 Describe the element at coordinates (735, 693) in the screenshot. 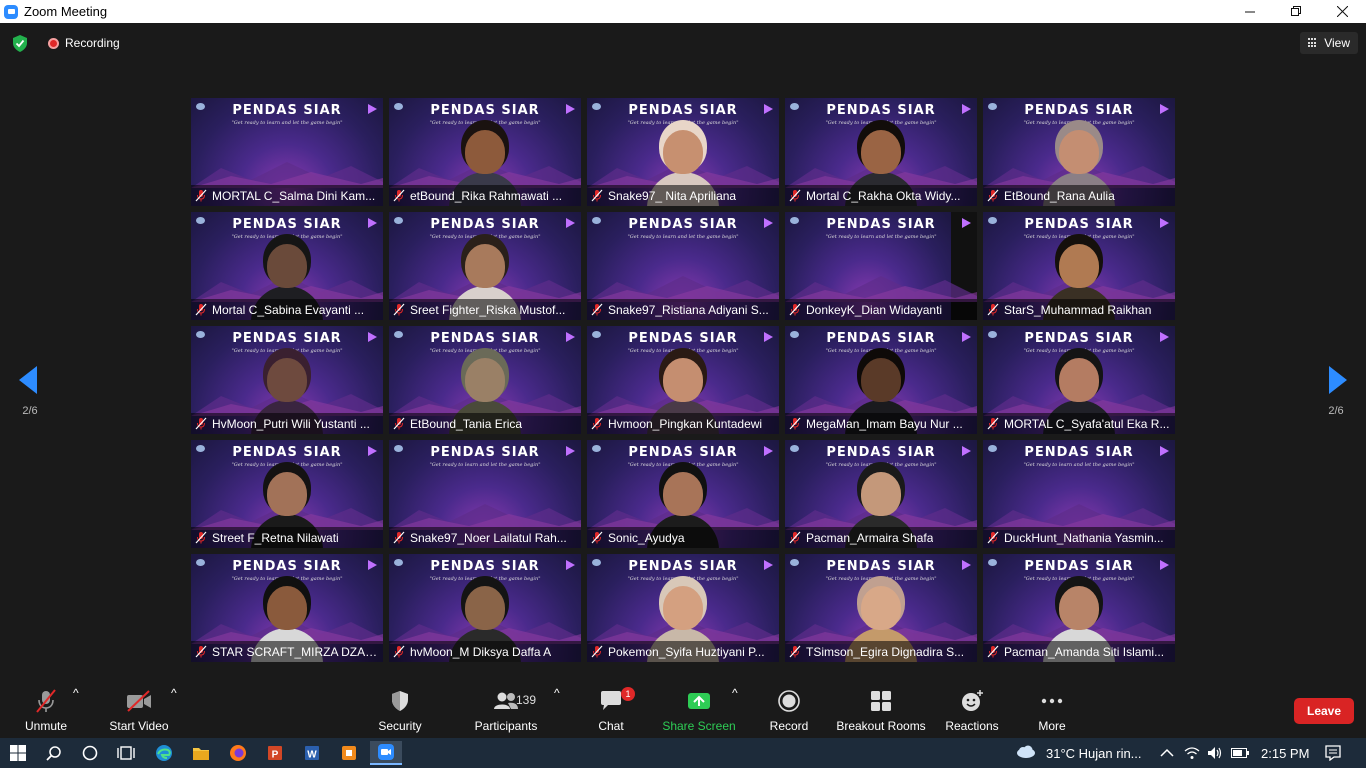

I see `share-options-caret-icon: ^` at that location.